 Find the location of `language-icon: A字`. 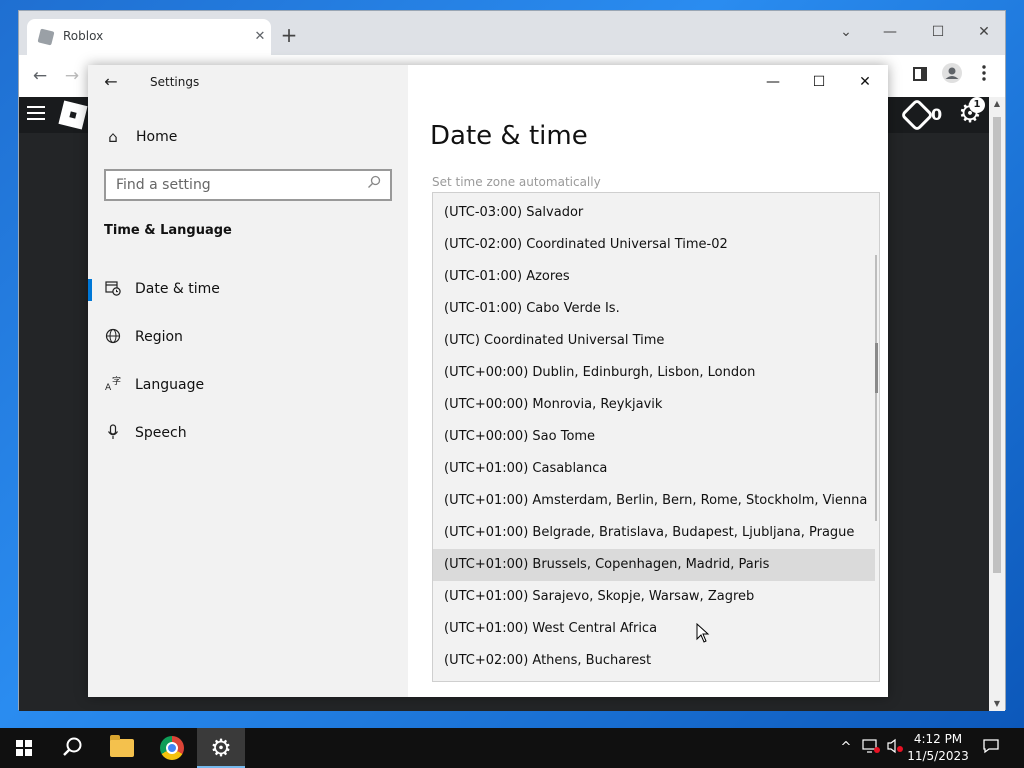

language-icon: A字 is located at coordinates (113, 384).